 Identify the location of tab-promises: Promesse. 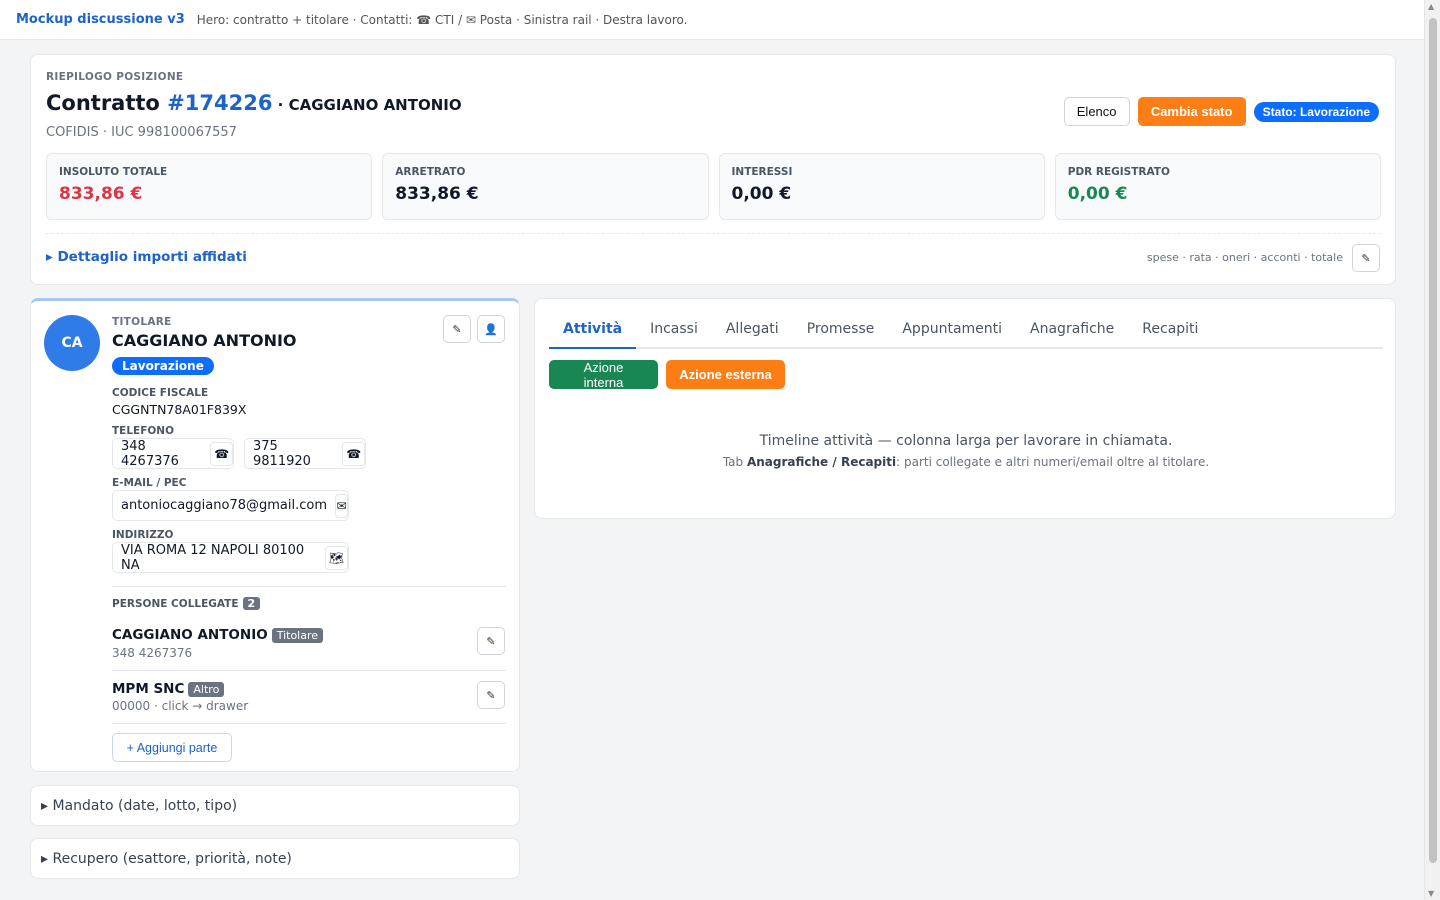
(841, 330).